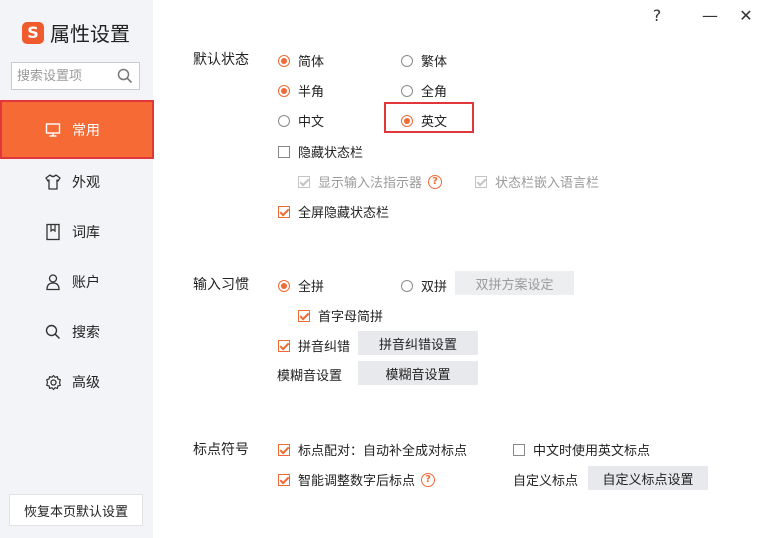 The width and height of the screenshot is (769, 538). I want to click on checkbox-label: 标点配对：自动补全成对标点, so click(383, 451).